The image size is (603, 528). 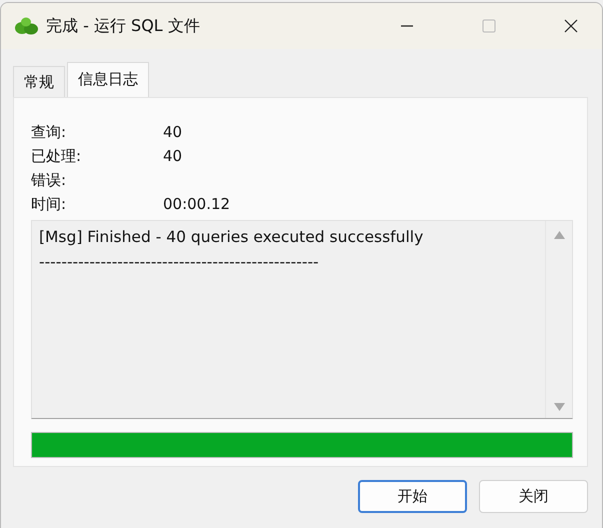 What do you see at coordinates (559, 235) in the screenshot?
I see `scroll-up-icon` at bounding box center [559, 235].